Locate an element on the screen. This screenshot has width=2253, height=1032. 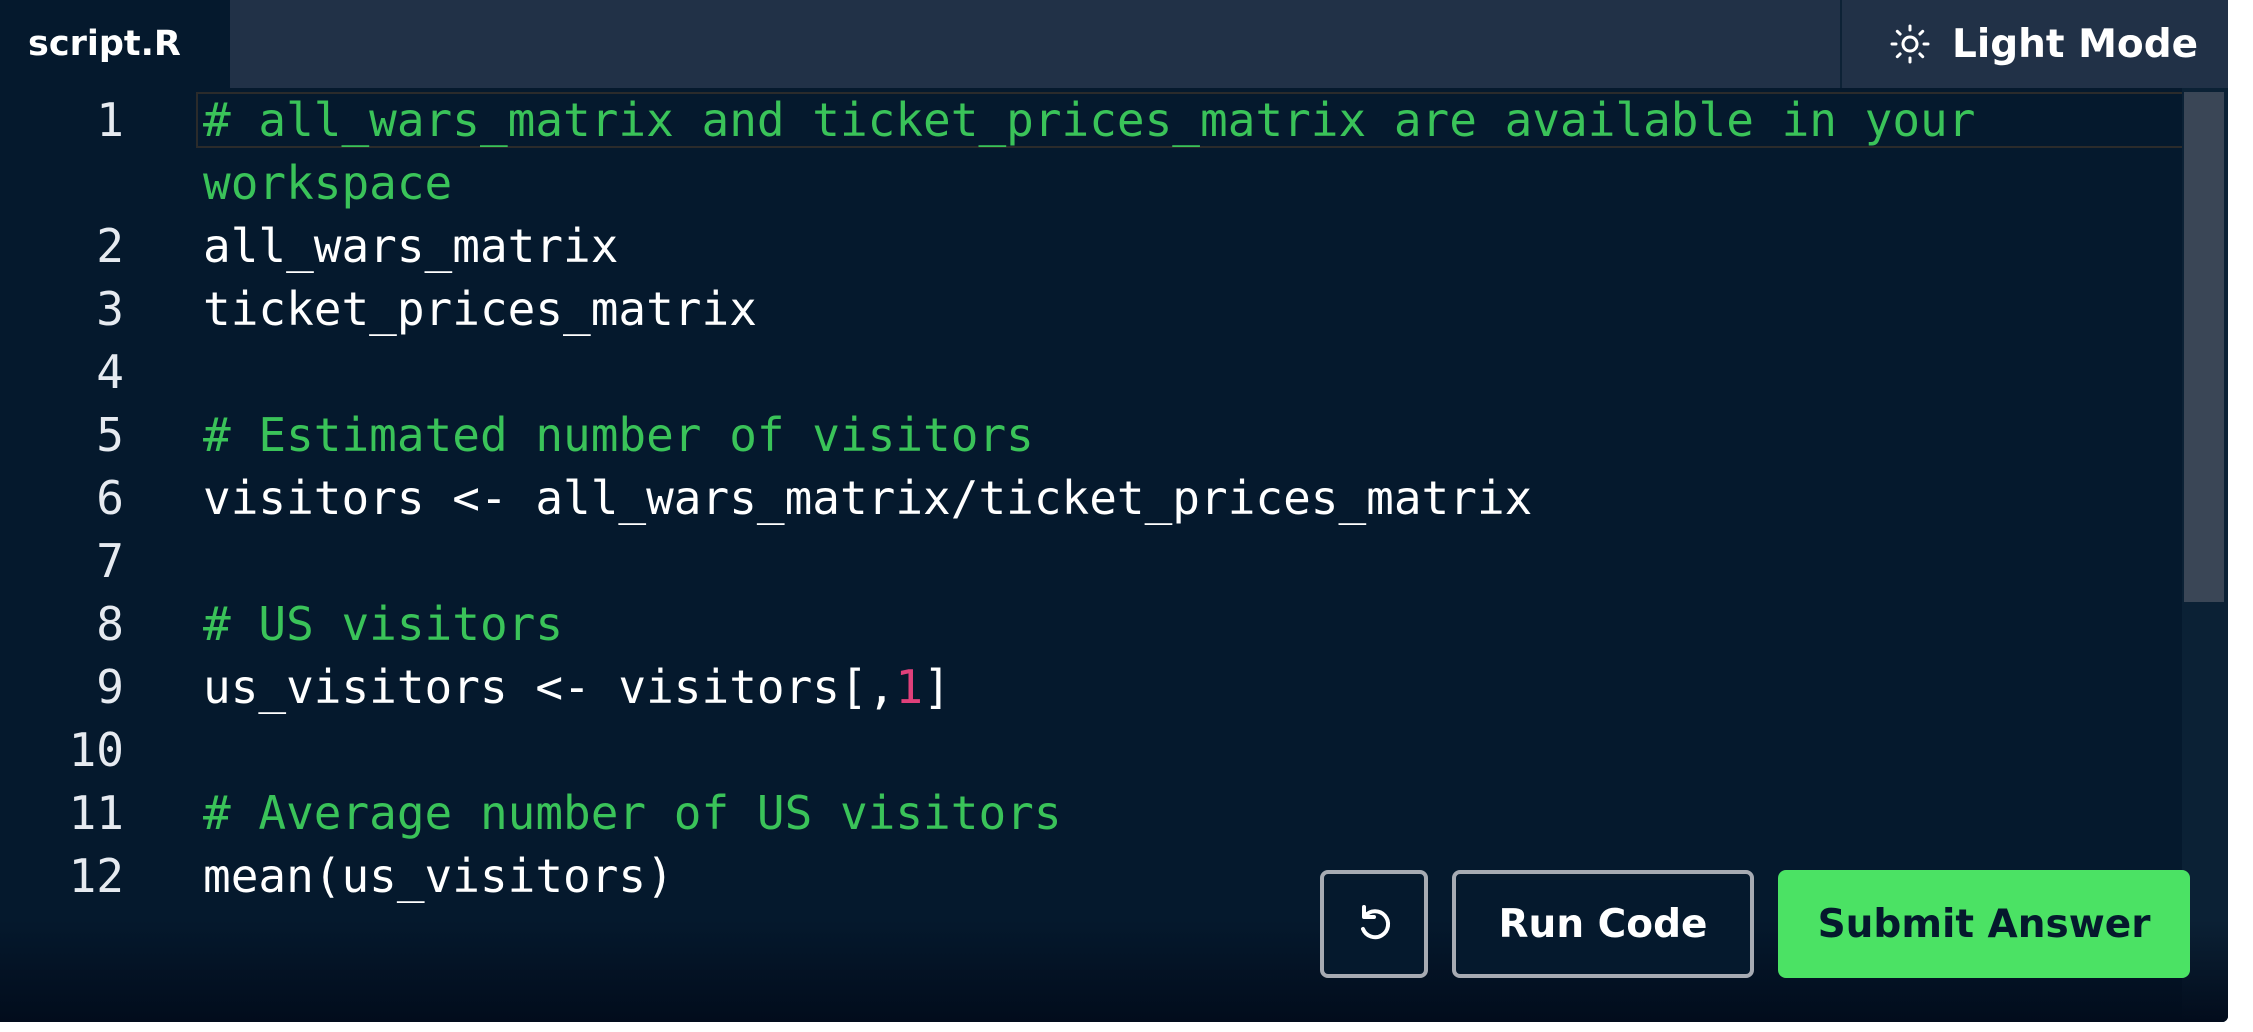
code-token: all_wars_matrix is located at coordinates (411, 246).